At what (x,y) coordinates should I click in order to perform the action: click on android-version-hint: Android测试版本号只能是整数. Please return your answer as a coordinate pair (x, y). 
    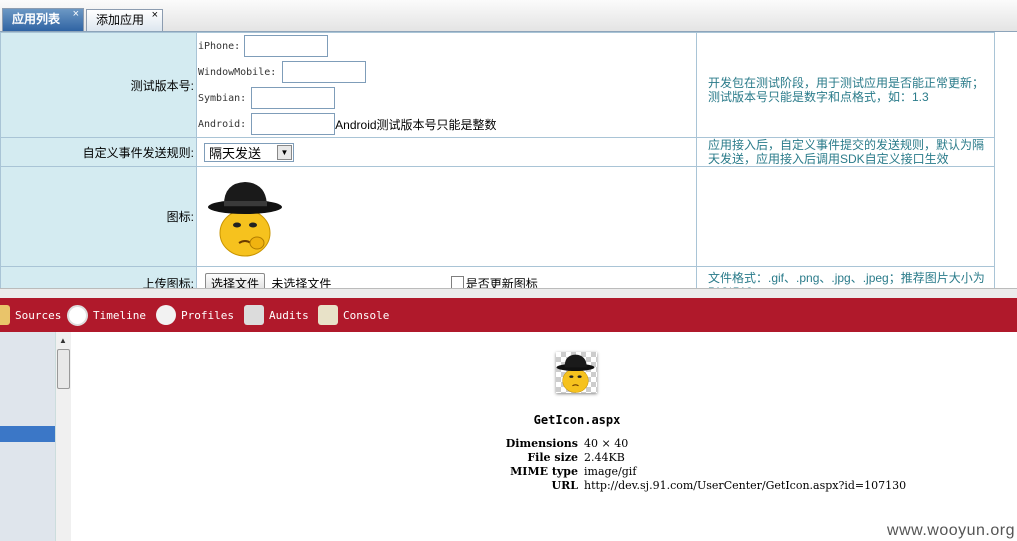
    Looking at the image, I should click on (416, 124).